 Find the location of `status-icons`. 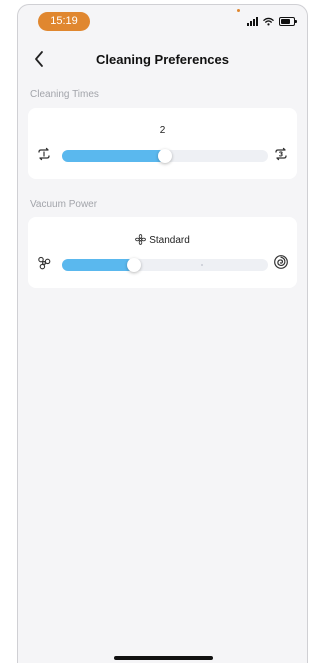

status-icons is located at coordinates (272, 21).